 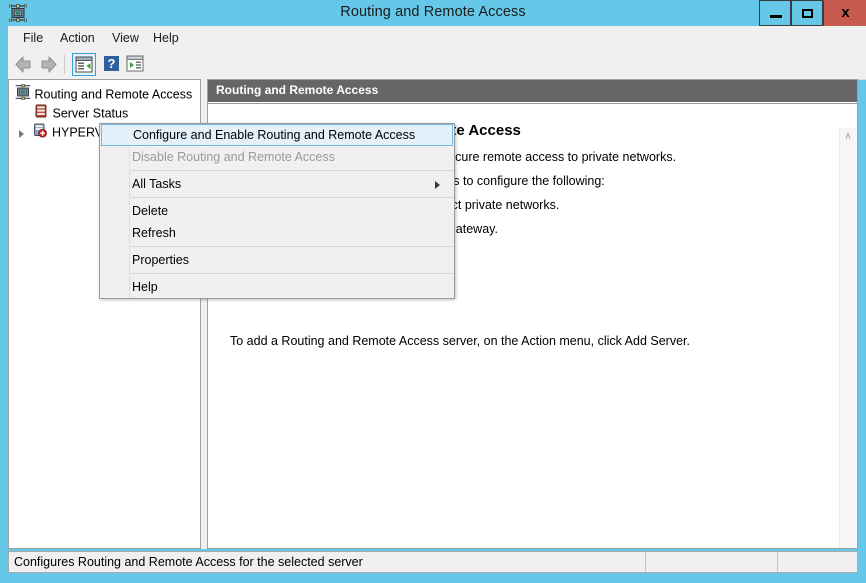 I want to click on show-console-tree-icon, so click(x=84, y=64).